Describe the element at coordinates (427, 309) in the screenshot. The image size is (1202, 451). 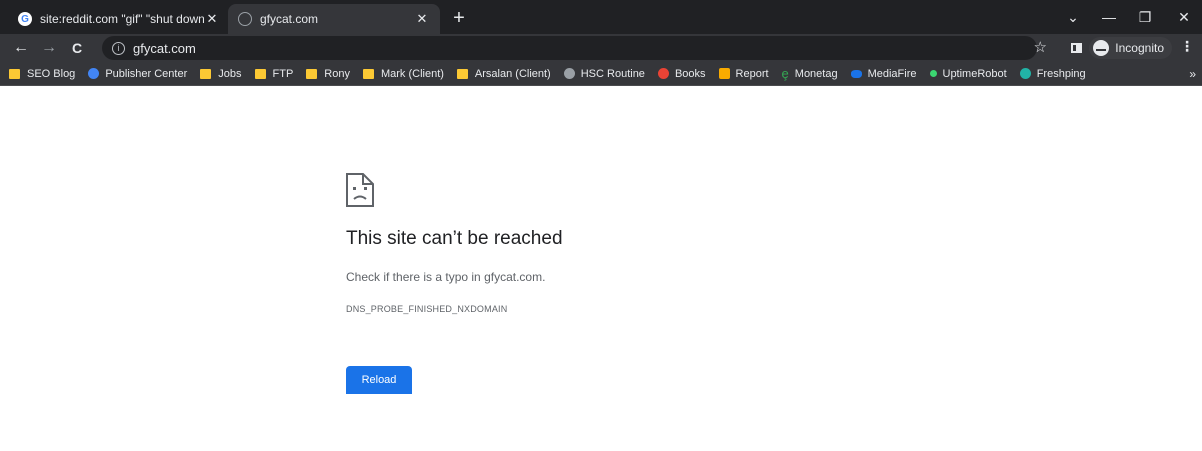
I see `error-code: DNS_PROBE_FINISHED_NXDOMAIN` at that location.